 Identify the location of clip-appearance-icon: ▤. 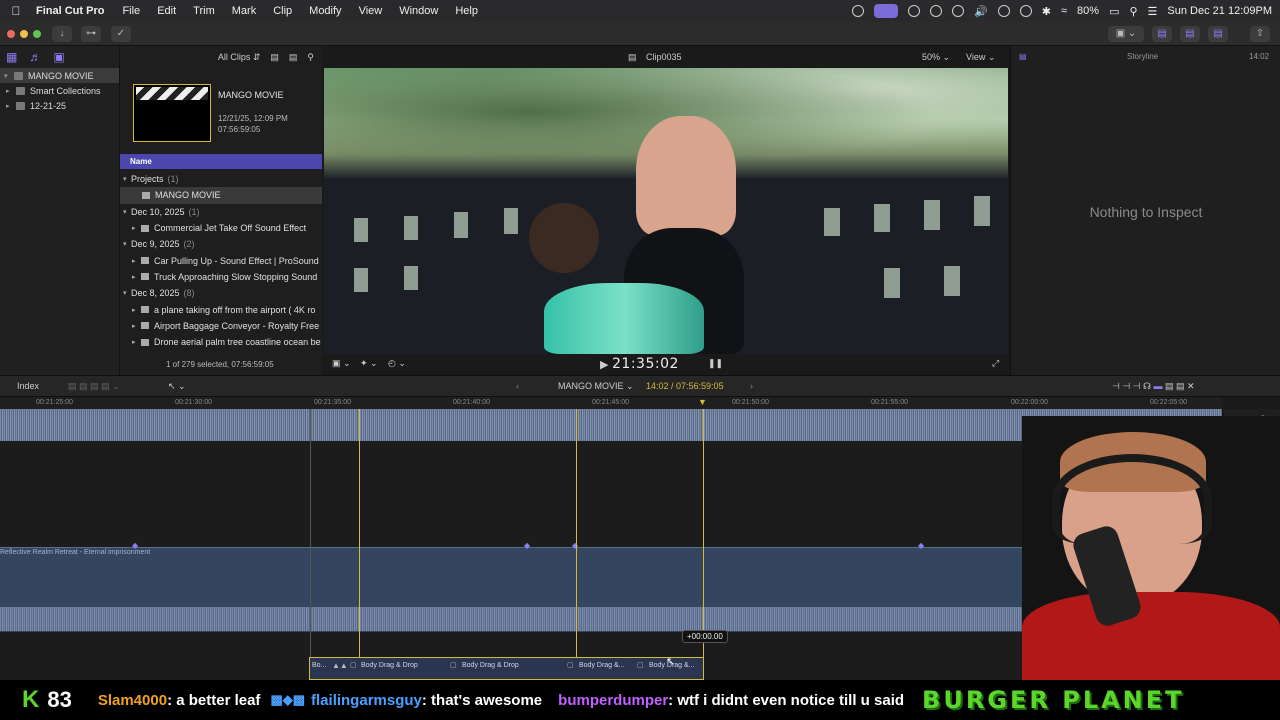
(274, 57).